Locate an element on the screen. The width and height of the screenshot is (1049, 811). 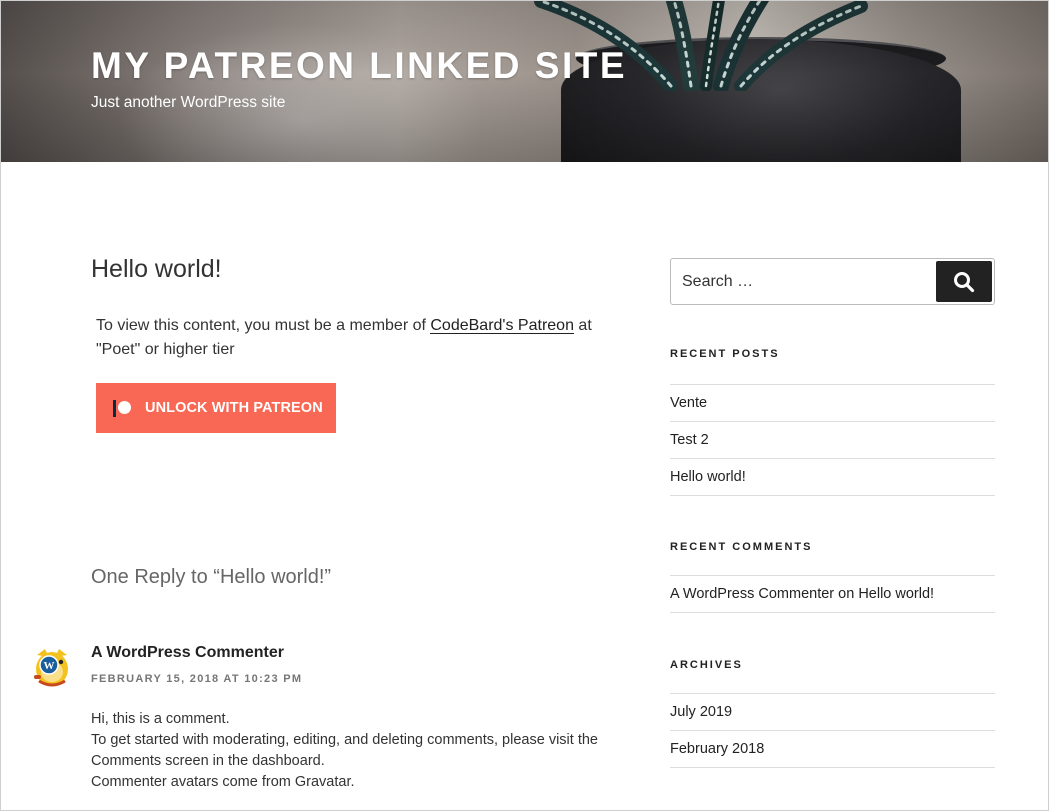
patreon-logo-icon is located at coordinates (122, 408).